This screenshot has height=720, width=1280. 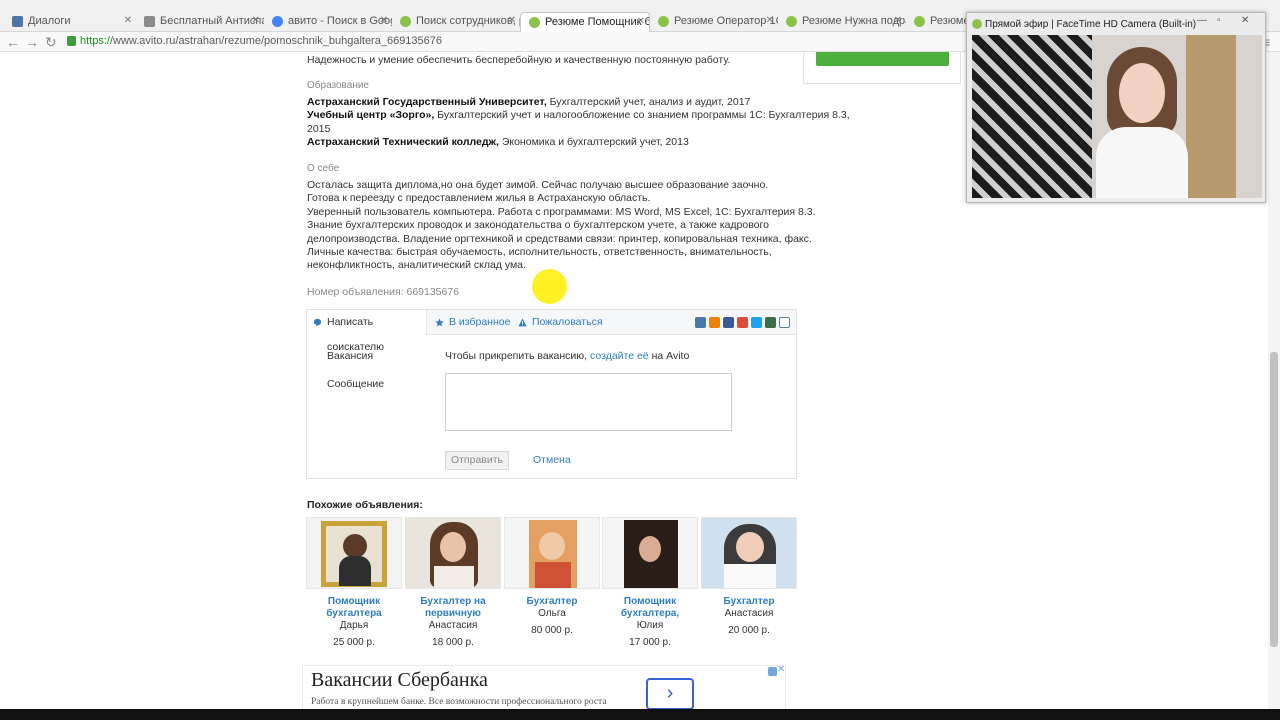 I want to click on ok-share-icon, so click(x=714, y=322).